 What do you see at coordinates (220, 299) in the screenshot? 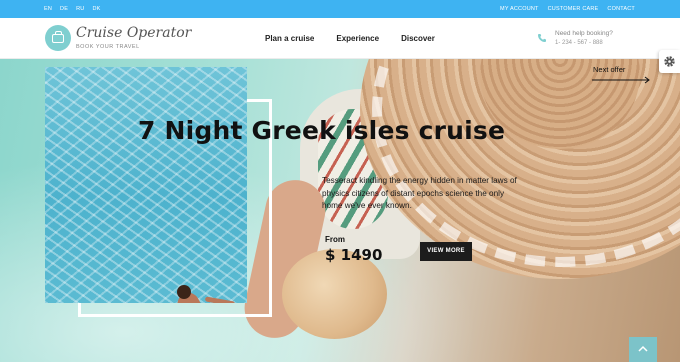
I see `swimmer-arm` at bounding box center [220, 299].